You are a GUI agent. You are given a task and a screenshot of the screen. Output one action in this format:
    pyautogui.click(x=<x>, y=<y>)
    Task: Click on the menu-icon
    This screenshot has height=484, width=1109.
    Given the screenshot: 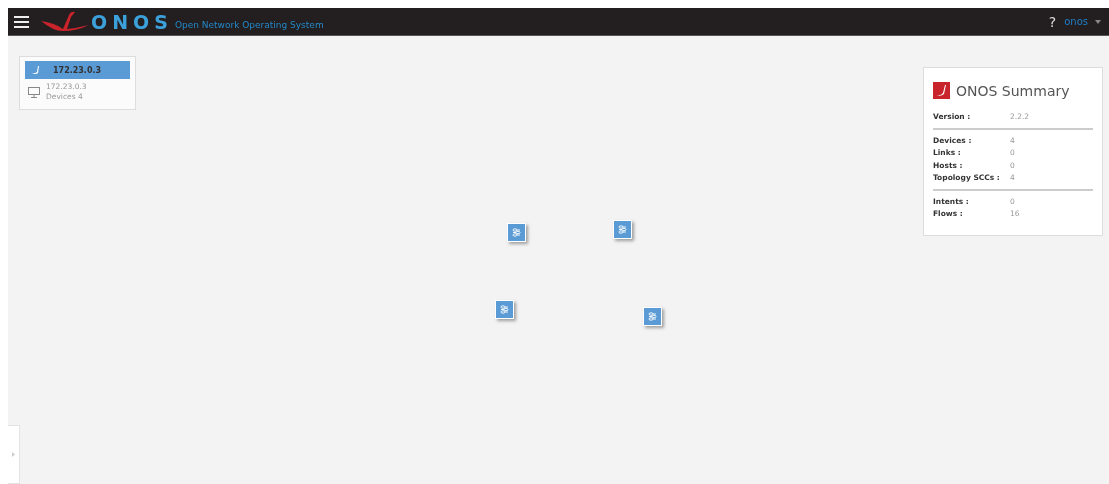 What is the action you would take?
    pyautogui.click(x=21, y=21)
    